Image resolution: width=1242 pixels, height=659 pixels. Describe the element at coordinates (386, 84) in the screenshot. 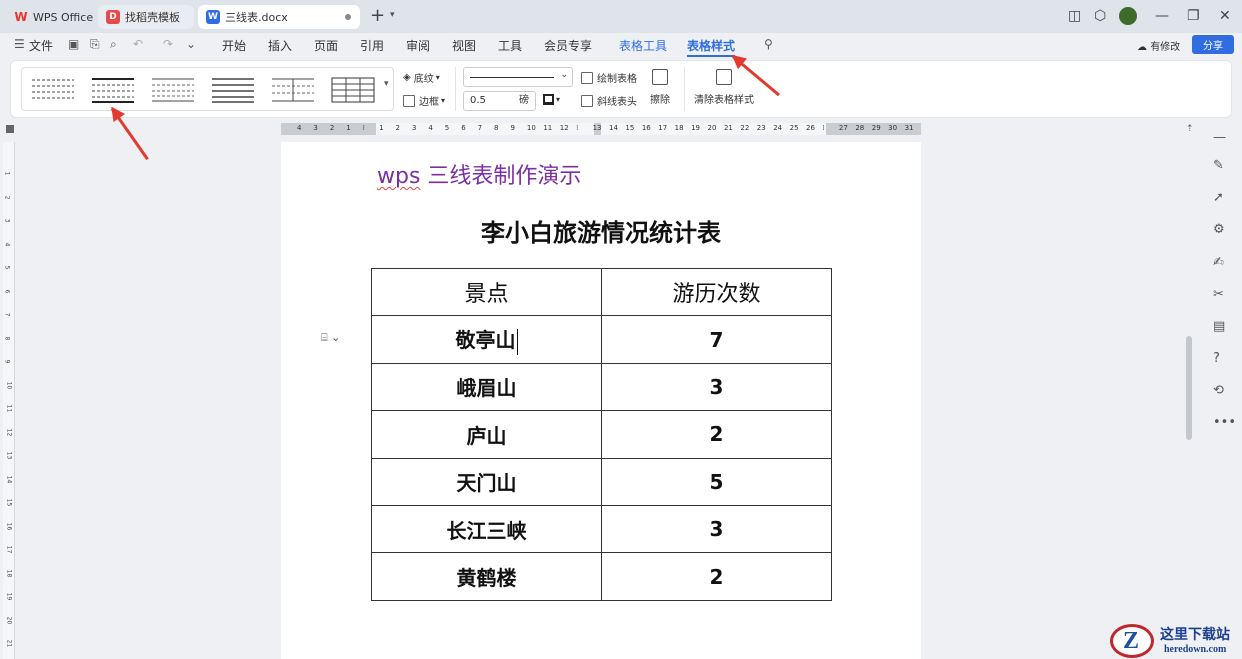

I see `gallery-expand-icon: ▾` at that location.